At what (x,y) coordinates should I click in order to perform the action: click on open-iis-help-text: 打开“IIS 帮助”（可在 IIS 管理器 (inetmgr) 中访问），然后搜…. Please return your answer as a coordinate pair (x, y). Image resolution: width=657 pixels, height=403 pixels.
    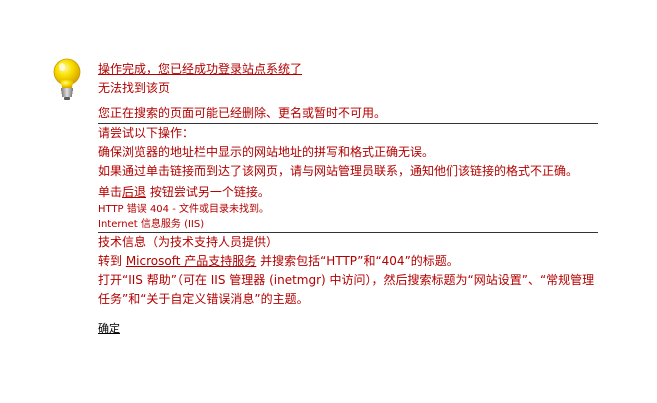
    Looking at the image, I should click on (346, 289).